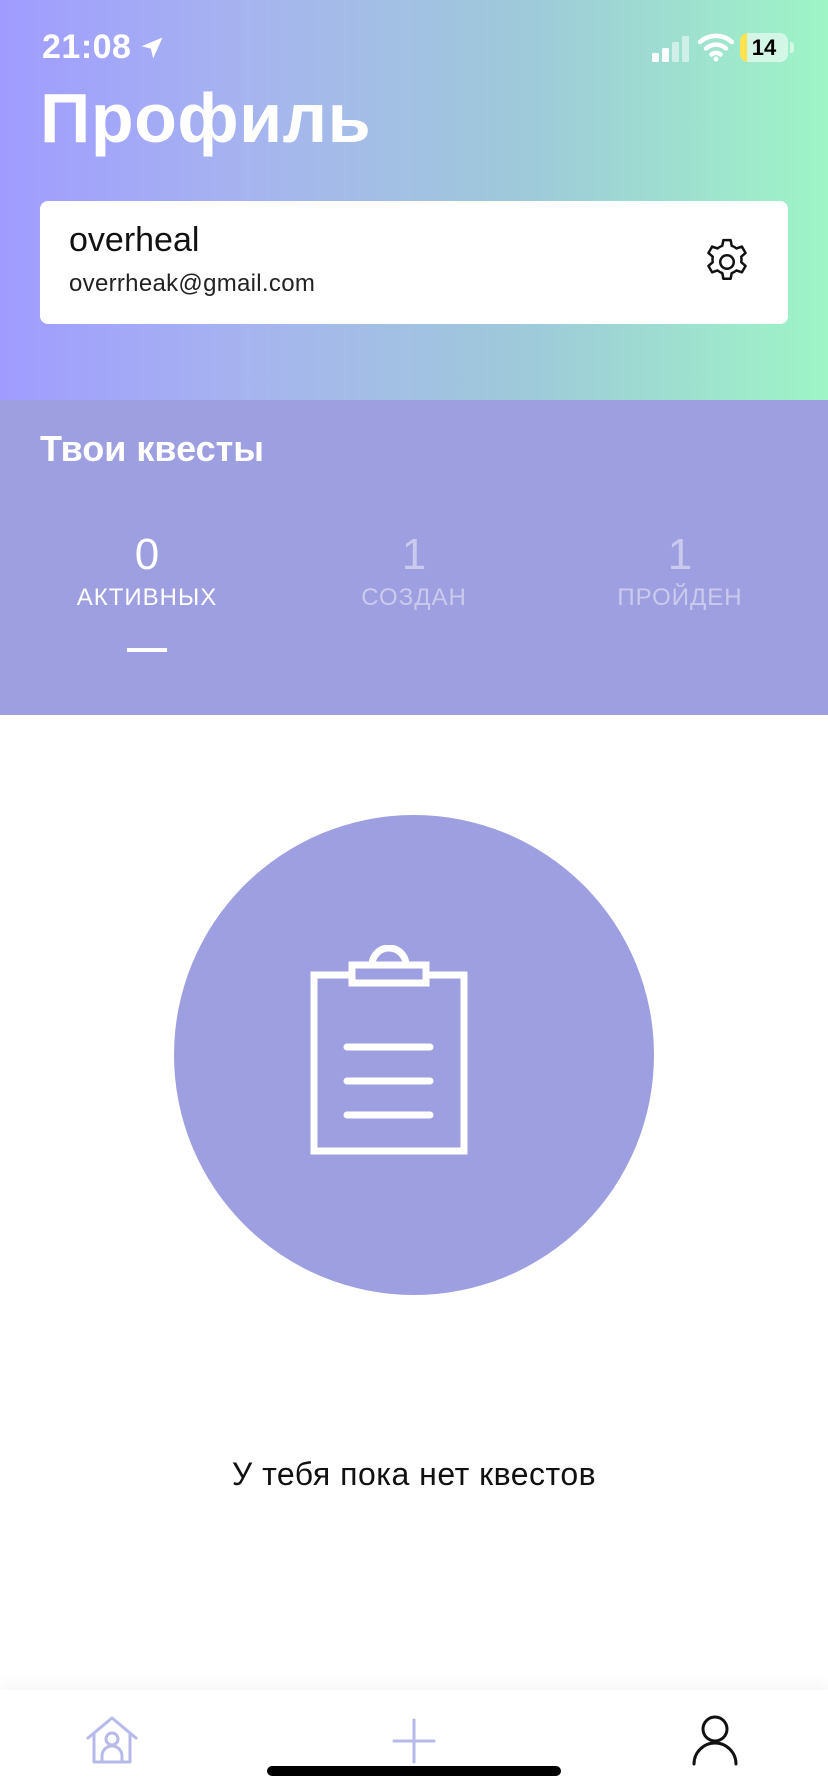 The width and height of the screenshot is (828, 1792). What do you see at coordinates (206, 118) in the screenshot?
I see `page-title: Профиль` at bounding box center [206, 118].